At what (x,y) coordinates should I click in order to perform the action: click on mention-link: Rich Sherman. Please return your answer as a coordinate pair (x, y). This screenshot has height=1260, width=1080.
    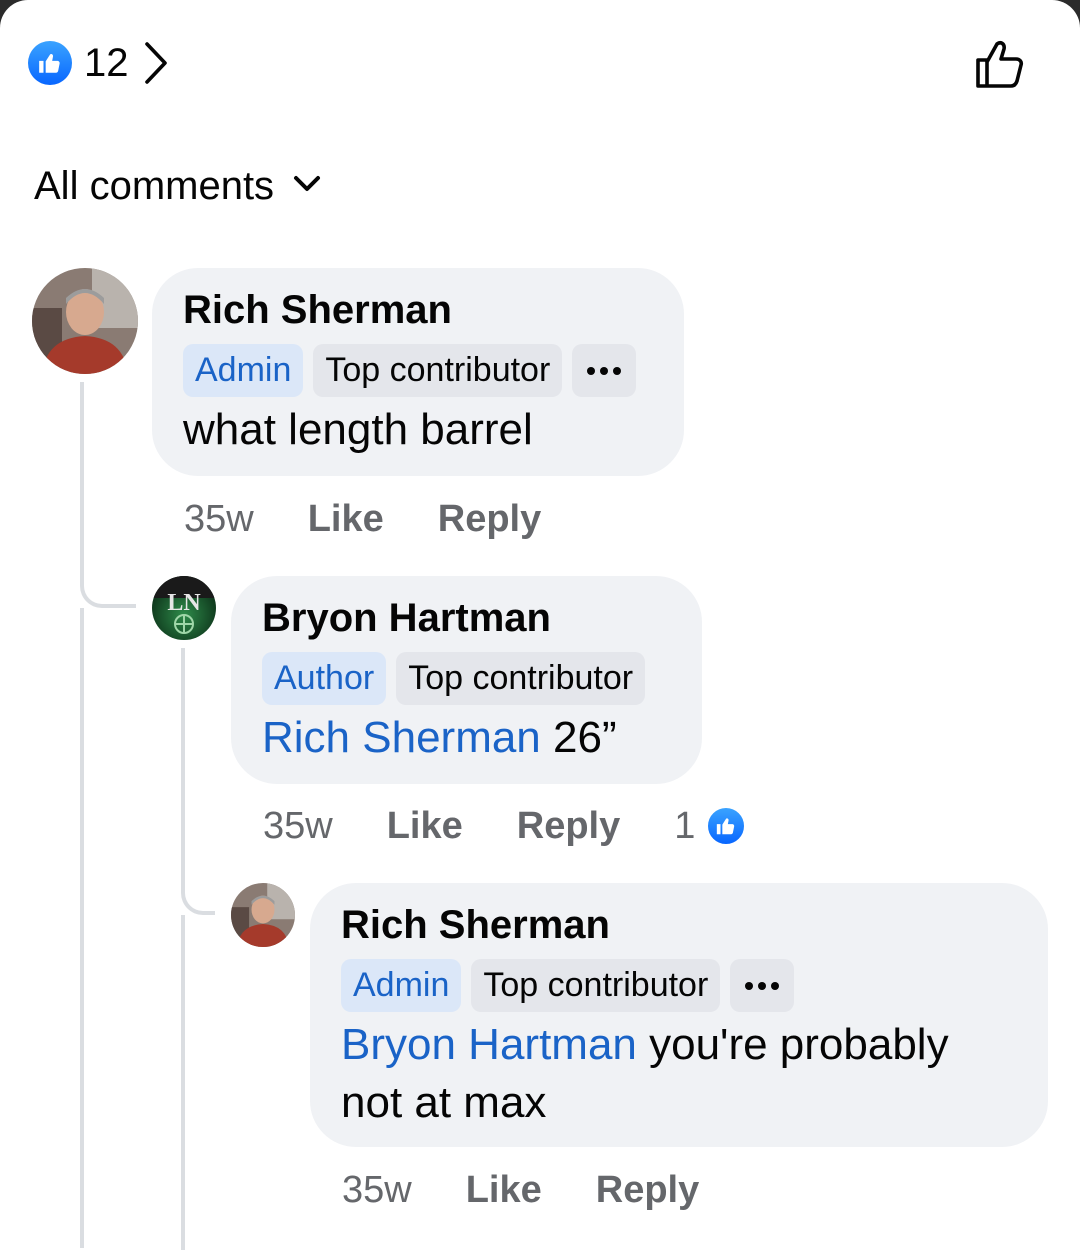
    Looking at the image, I should click on (401, 737).